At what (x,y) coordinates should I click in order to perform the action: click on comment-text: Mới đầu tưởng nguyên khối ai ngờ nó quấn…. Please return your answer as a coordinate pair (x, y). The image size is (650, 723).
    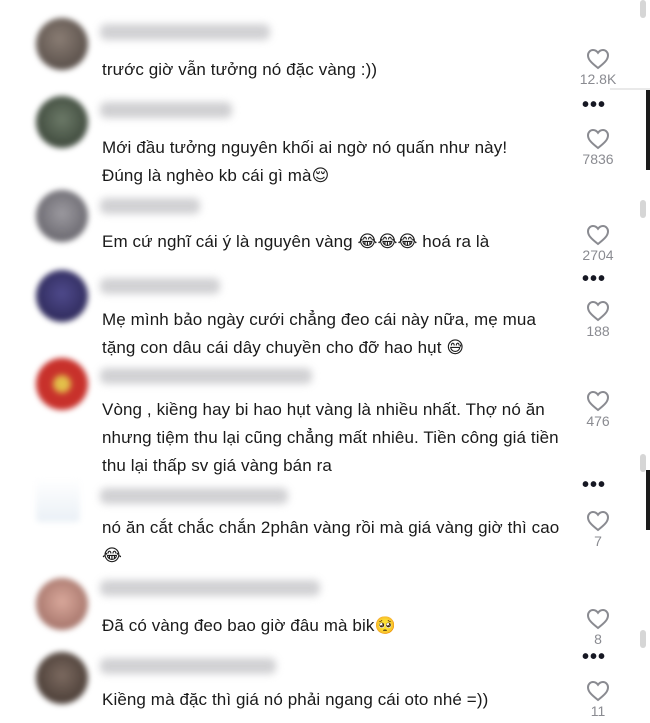
    Looking at the image, I should click on (305, 161).